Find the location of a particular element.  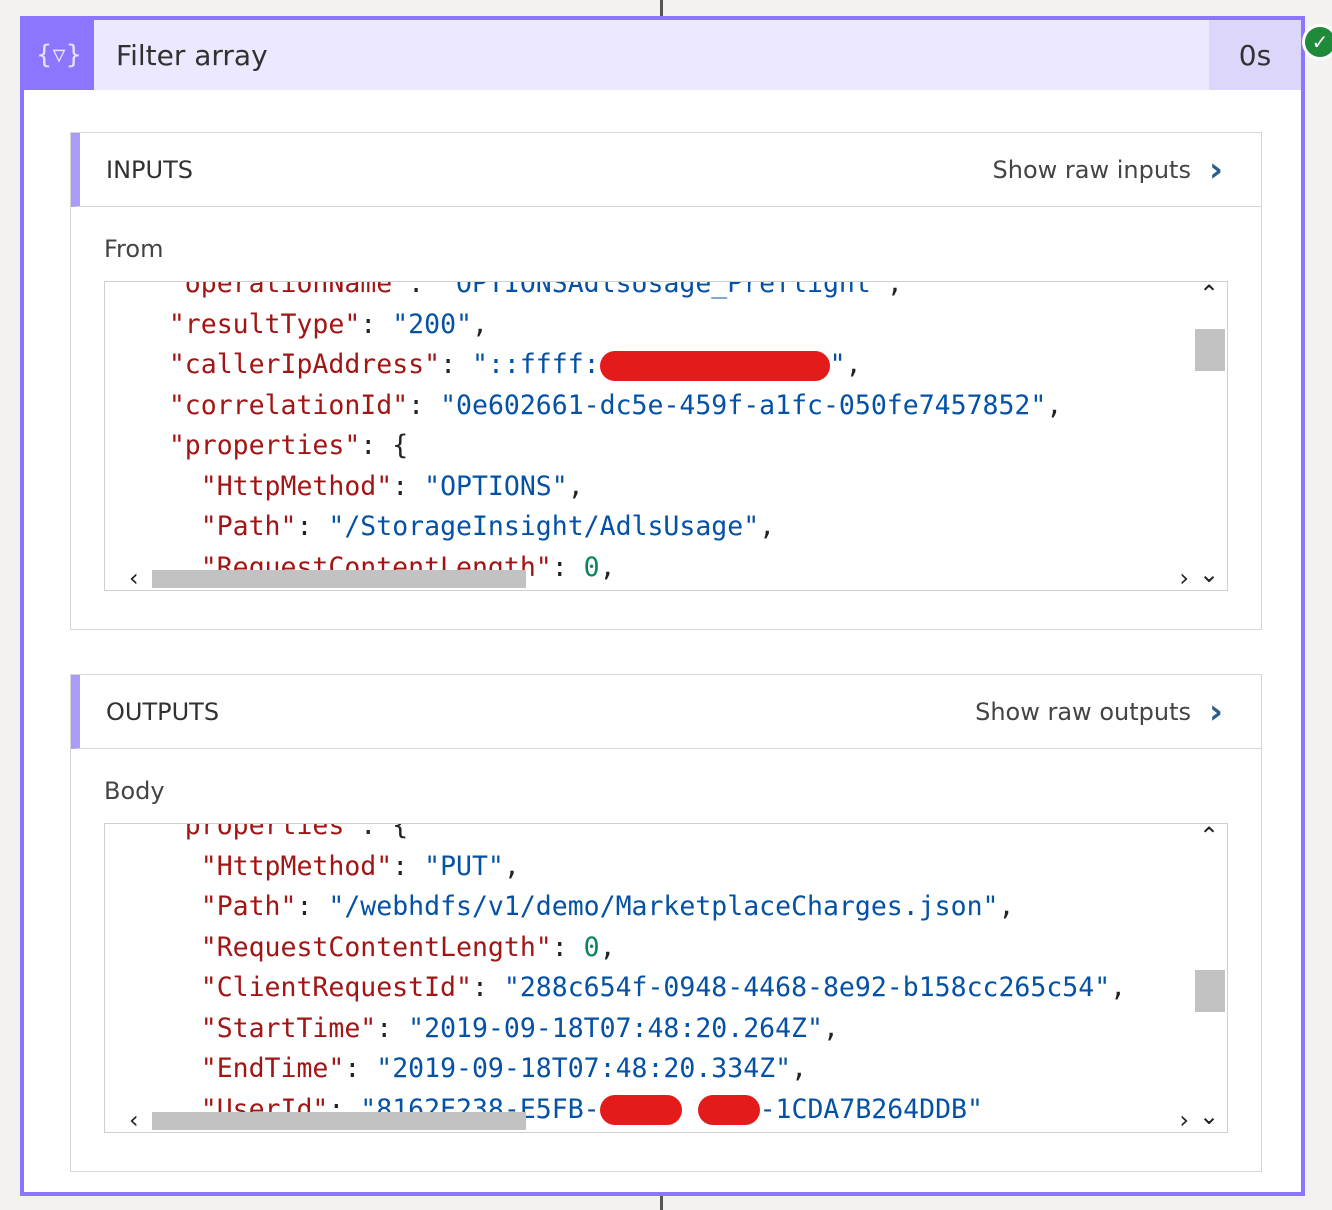

json-string: "/StorageInsight/AdlsUsage" is located at coordinates (544, 526).